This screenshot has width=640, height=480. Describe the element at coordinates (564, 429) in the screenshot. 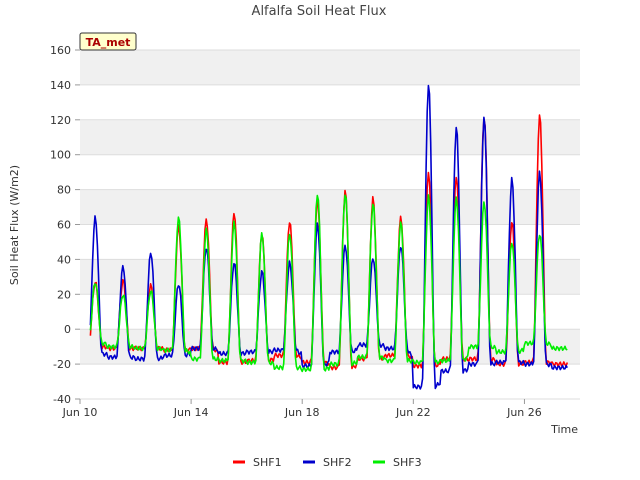

I see `x-axis-label: Time` at that location.